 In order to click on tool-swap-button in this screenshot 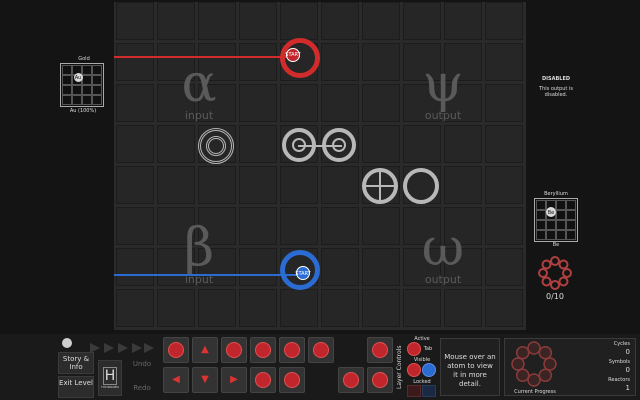, I will do `click(380, 380)`.